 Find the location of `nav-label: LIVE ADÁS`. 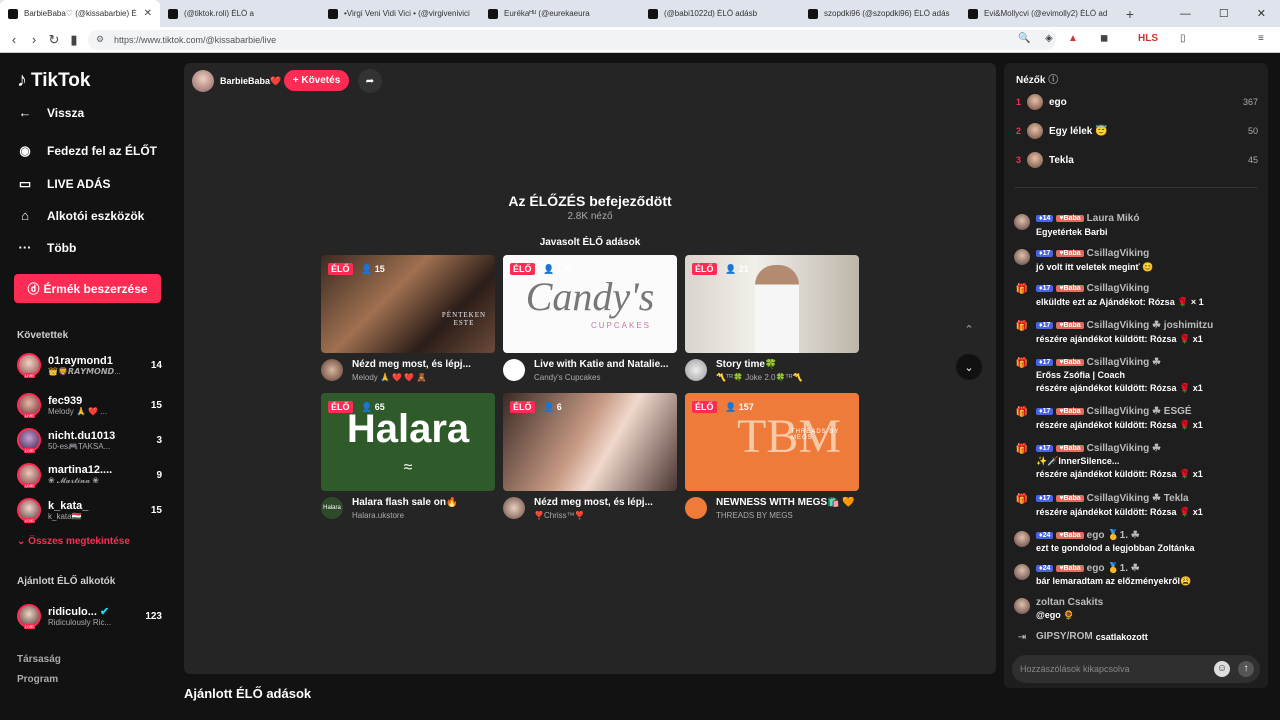

nav-label: LIVE ADÁS is located at coordinates (79, 184).